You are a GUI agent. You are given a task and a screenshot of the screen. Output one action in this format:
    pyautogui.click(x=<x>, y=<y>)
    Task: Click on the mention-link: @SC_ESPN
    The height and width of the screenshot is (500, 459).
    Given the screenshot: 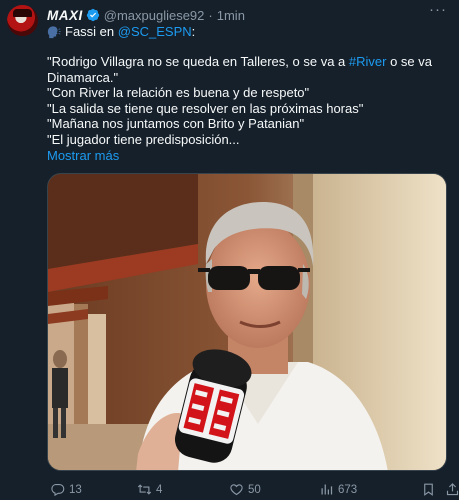 What is the action you would take?
    pyautogui.click(x=155, y=31)
    